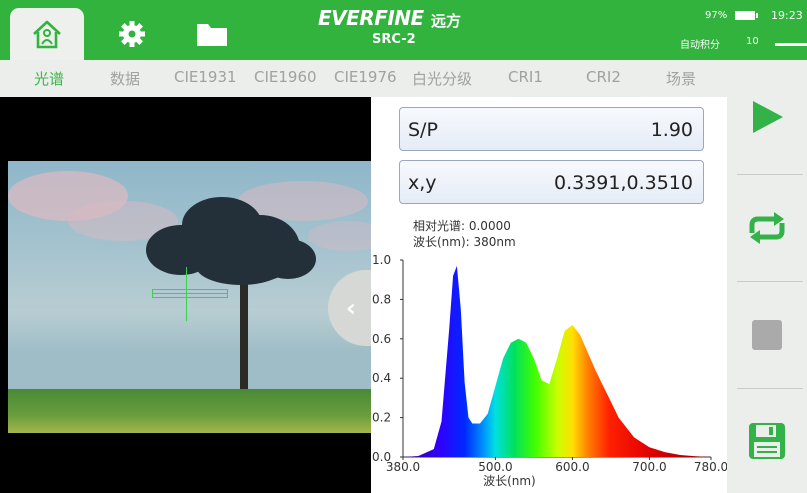  I want to click on home-icon, so click(47, 34).